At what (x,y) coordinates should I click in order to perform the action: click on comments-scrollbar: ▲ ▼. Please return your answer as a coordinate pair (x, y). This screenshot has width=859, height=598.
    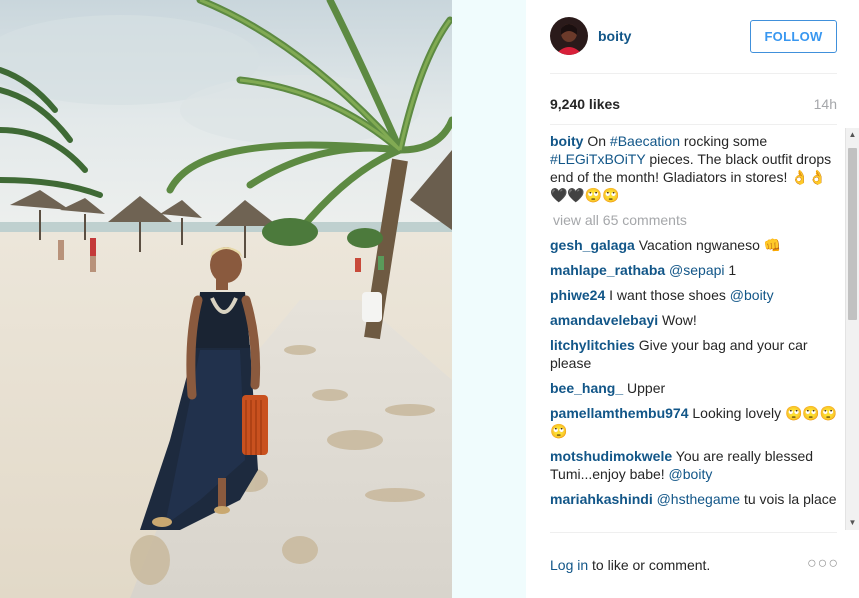
    Looking at the image, I should click on (852, 329).